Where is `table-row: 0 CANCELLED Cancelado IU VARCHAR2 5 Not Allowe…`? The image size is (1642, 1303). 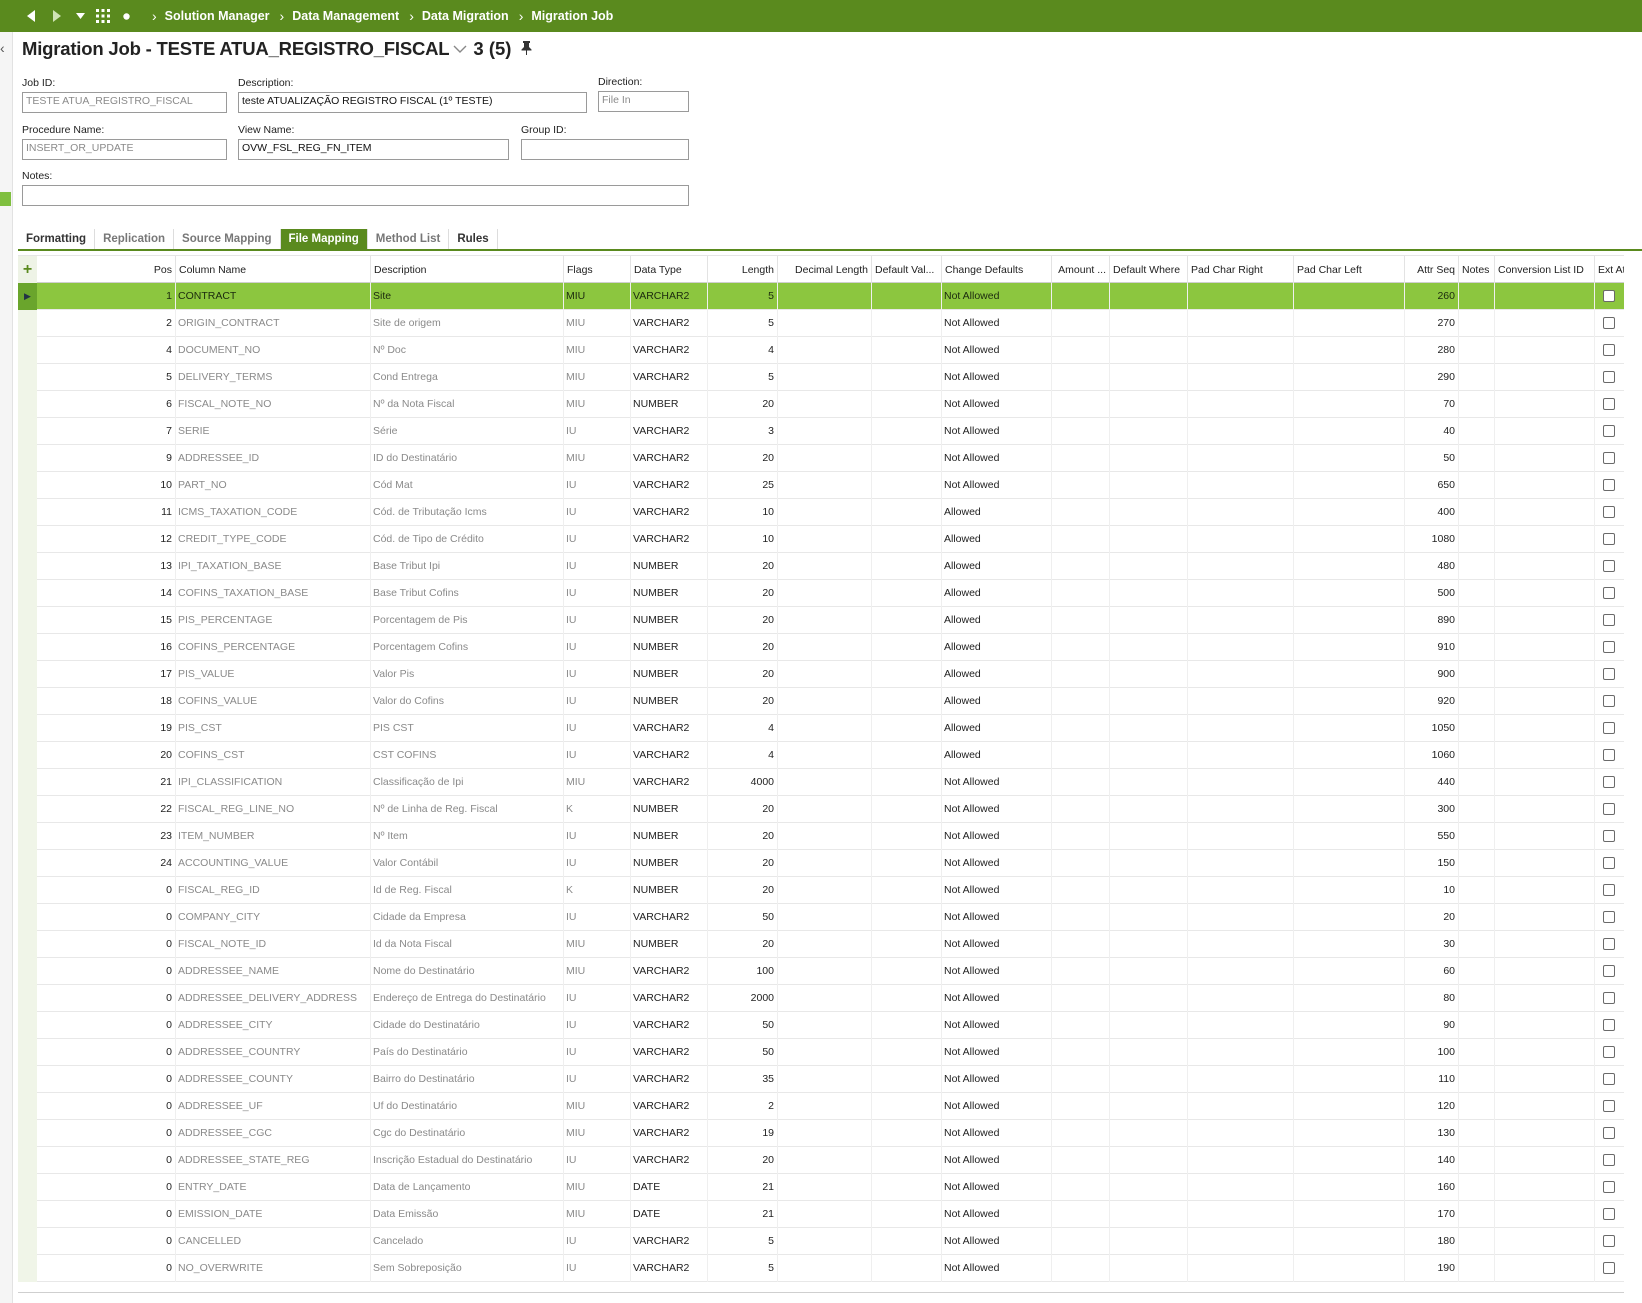
table-row: 0 CANCELLED Cancelado IU VARCHAR2 5 Not Allowe… is located at coordinates (821, 1241).